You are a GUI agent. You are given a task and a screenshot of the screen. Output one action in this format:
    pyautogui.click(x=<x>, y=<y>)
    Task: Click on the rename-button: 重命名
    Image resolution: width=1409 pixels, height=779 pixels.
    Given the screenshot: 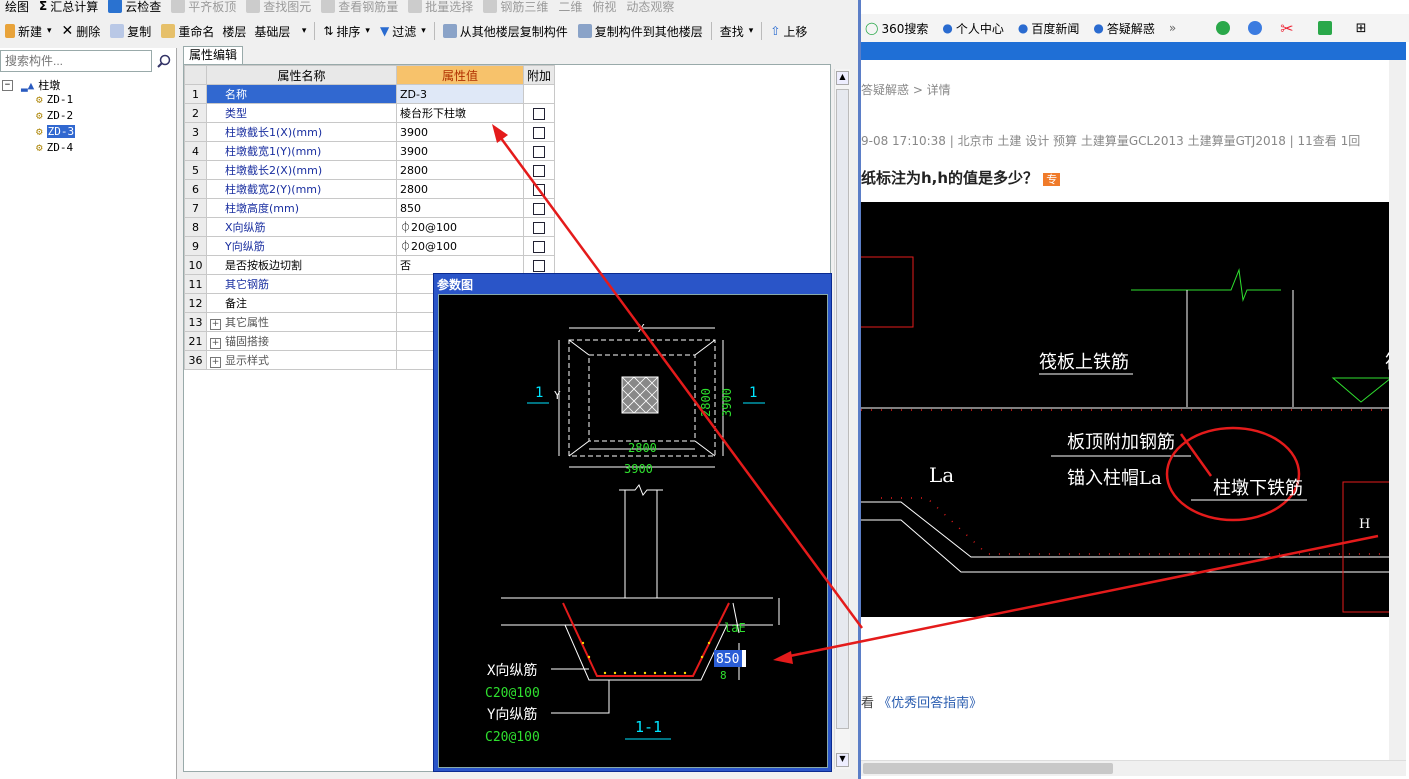 What is the action you would take?
    pyautogui.click(x=187, y=31)
    